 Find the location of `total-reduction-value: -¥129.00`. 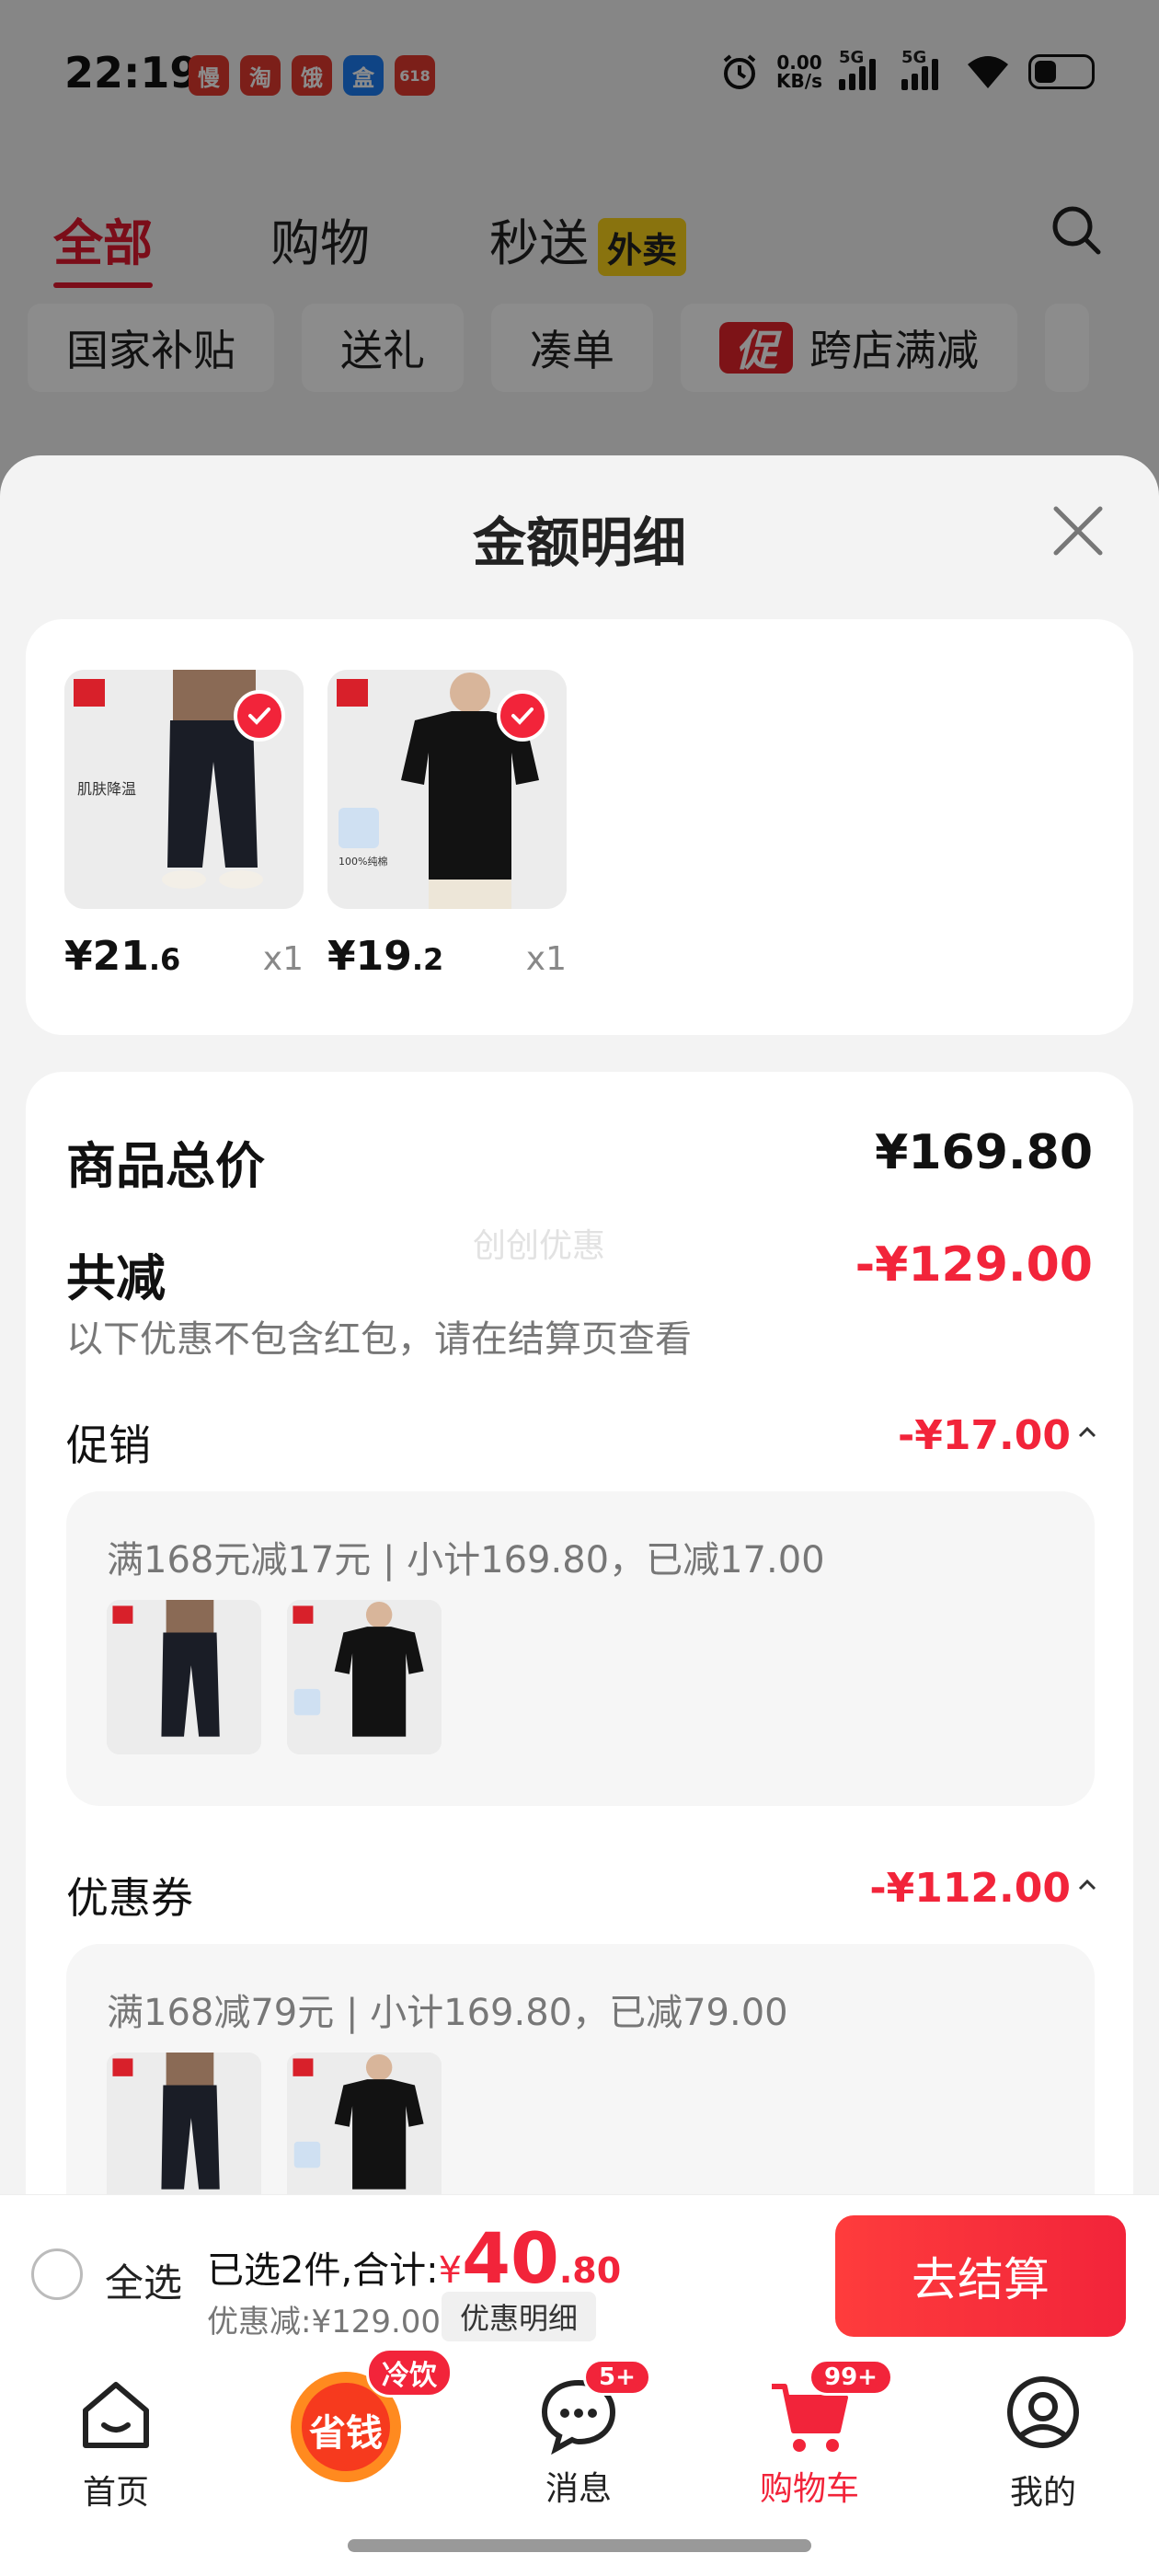

total-reduction-value: -¥129.00 is located at coordinates (974, 1265).